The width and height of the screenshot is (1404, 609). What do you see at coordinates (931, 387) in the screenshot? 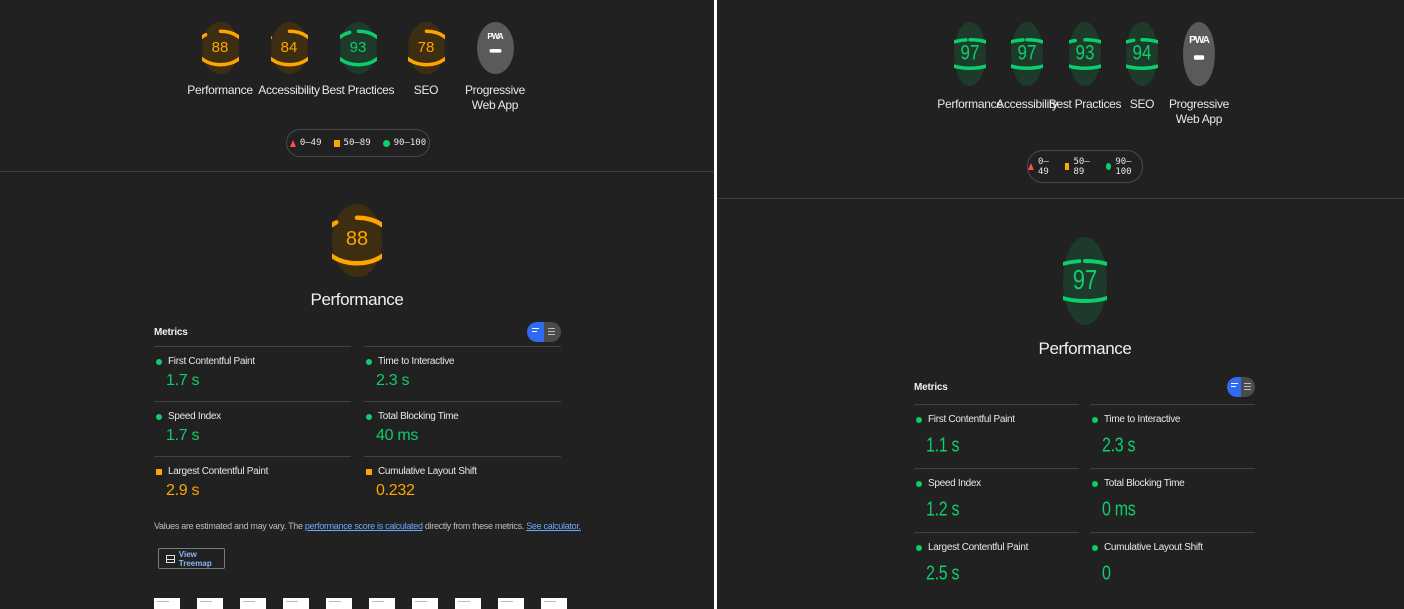
I see `metrics-heading: Metrics` at bounding box center [931, 387].